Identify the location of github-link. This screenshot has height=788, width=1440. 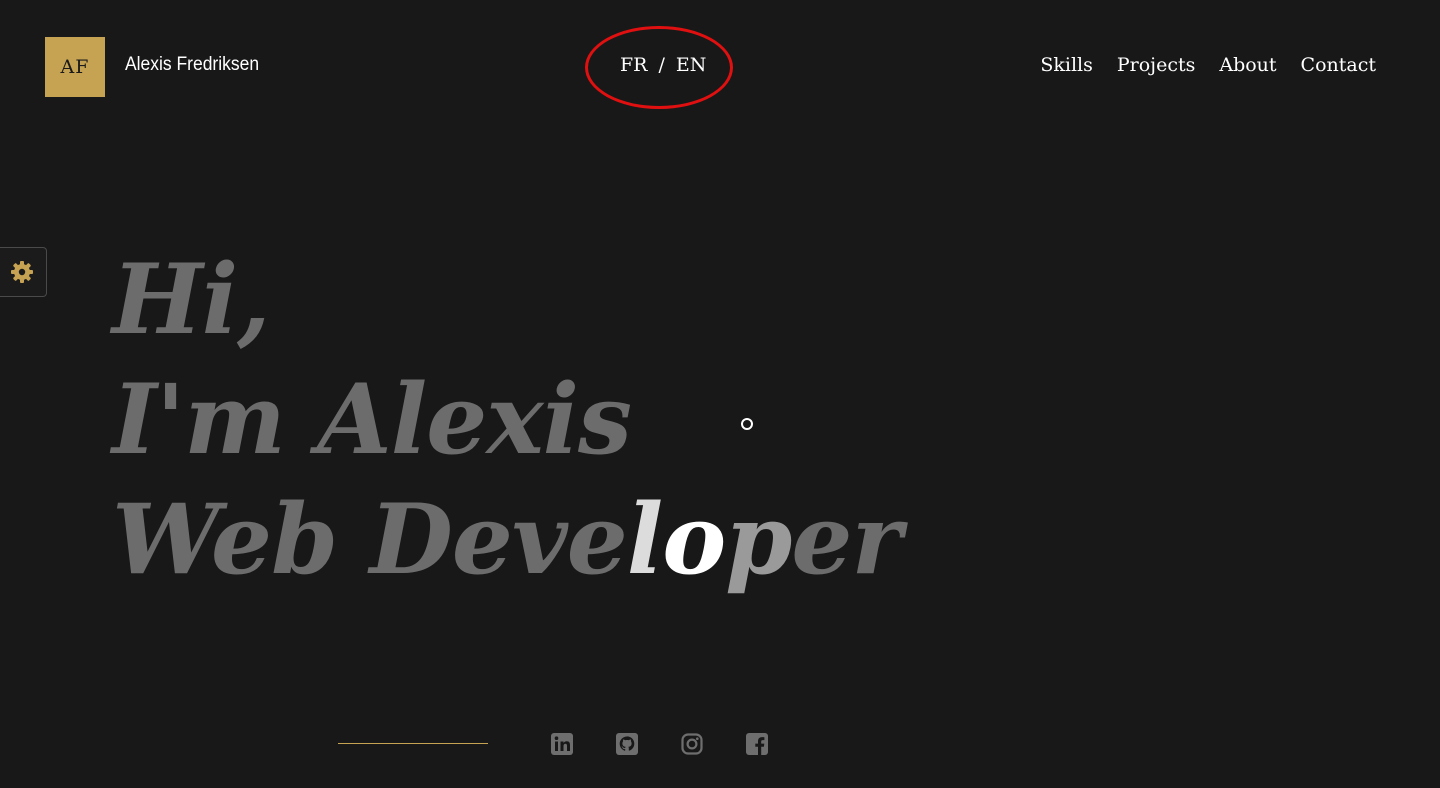
(627, 744).